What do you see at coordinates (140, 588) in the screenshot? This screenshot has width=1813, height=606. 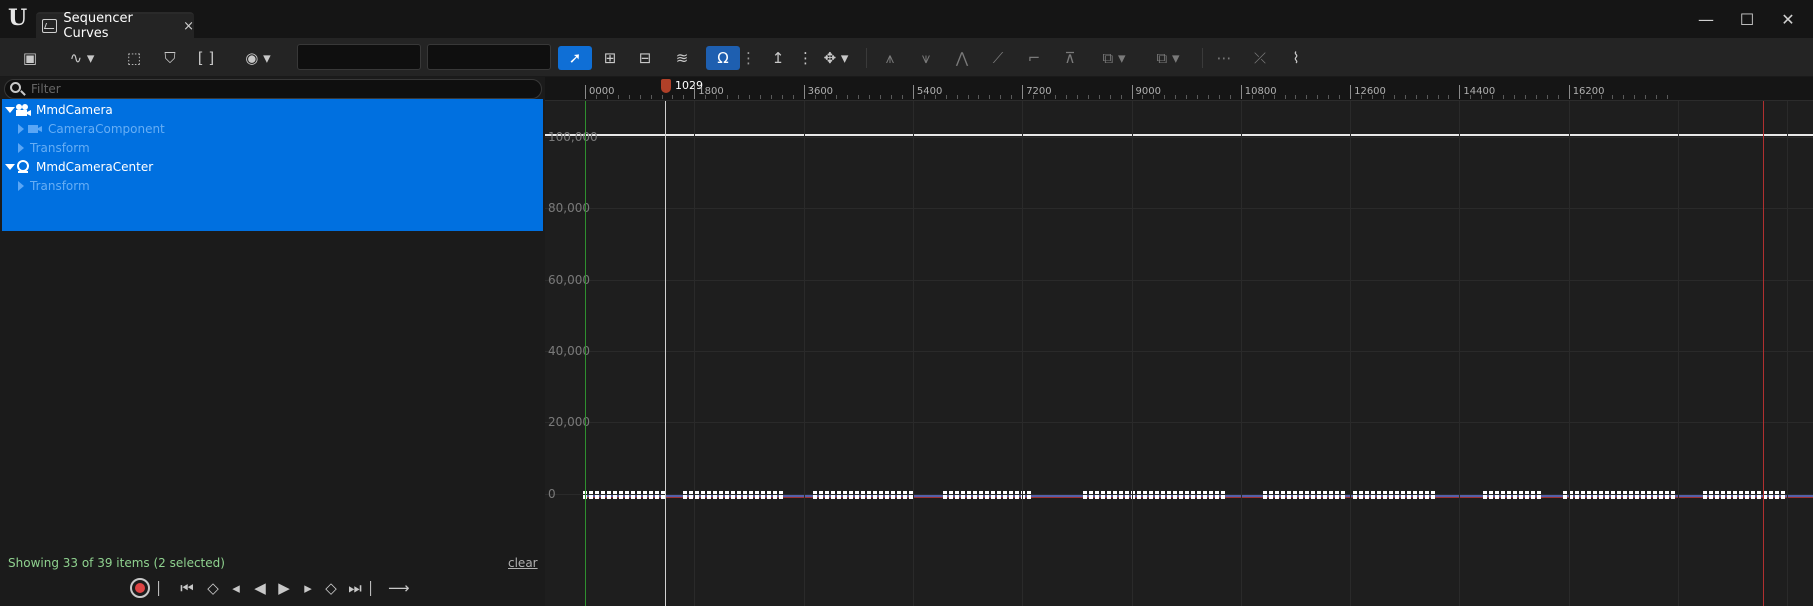 I see `record-icon` at bounding box center [140, 588].